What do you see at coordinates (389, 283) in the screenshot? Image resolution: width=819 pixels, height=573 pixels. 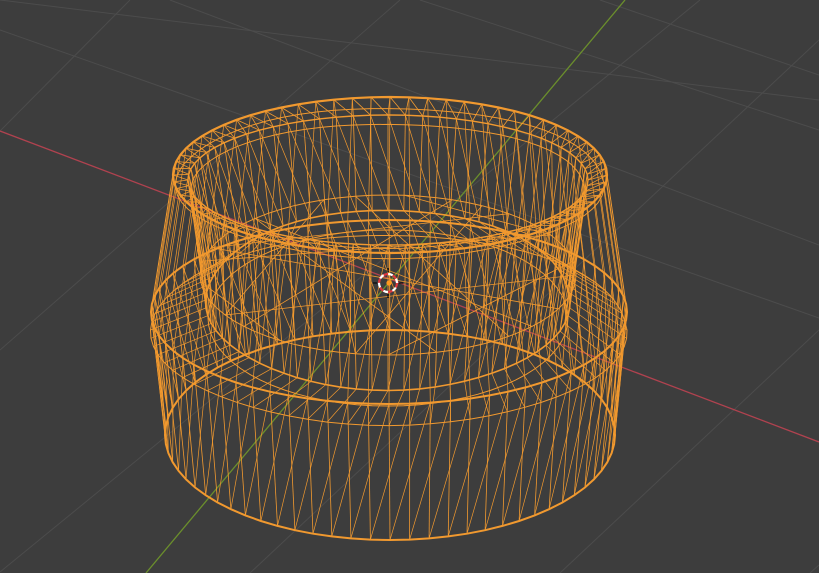 I see `object-origin-icon` at bounding box center [389, 283].